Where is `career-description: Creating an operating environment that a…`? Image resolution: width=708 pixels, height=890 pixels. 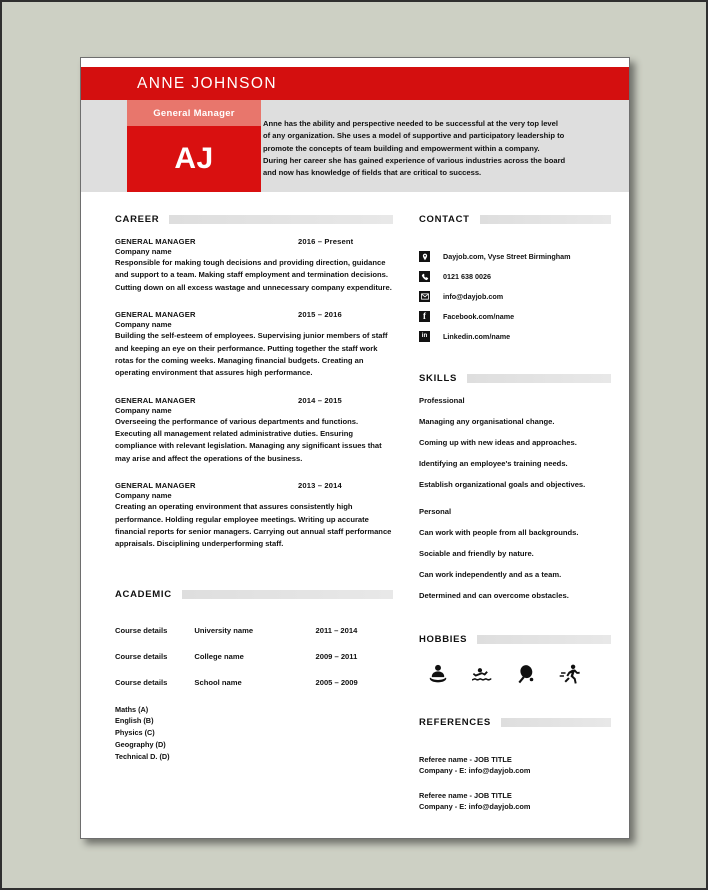
career-description: Creating an operating environment that a… is located at coordinates (253, 525).